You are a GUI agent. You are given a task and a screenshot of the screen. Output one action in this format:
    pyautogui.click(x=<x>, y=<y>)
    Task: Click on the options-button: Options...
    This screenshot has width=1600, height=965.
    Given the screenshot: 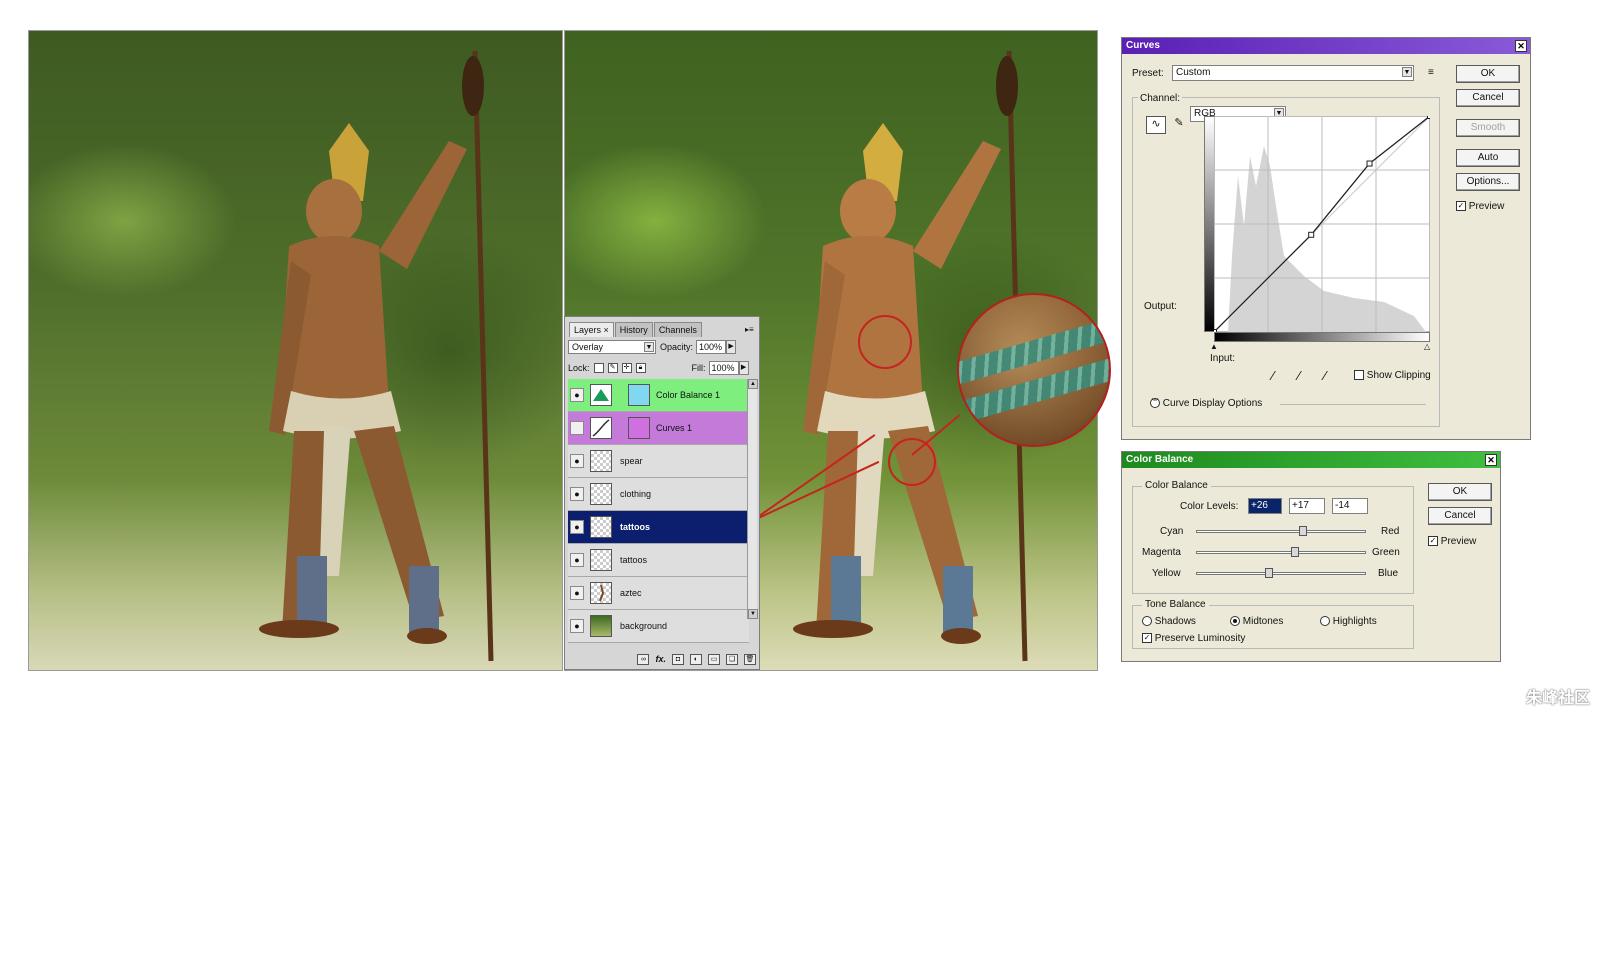 What is the action you would take?
    pyautogui.click(x=1488, y=182)
    